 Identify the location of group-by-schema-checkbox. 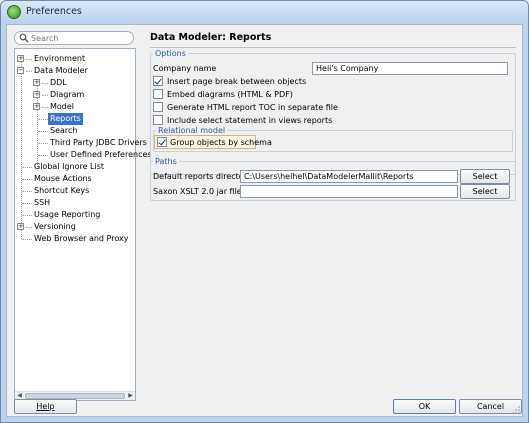
(162, 142).